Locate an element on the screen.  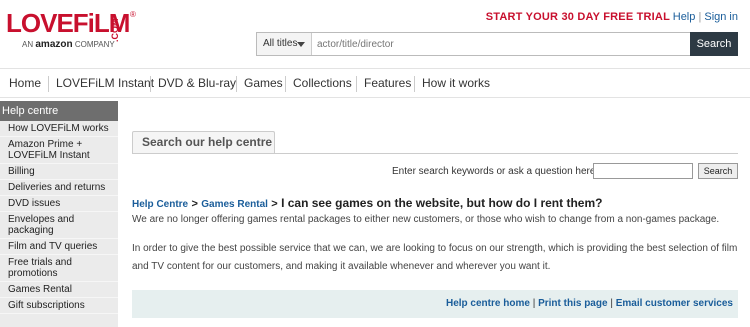
registered-mark: ® is located at coordinates (133, 14).